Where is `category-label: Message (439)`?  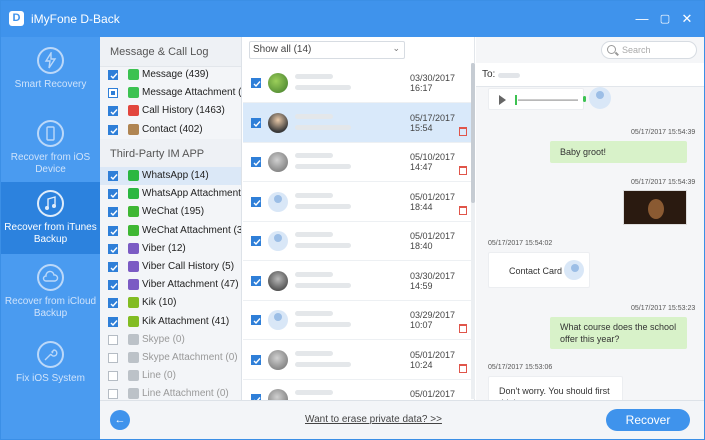
category-label: Message (439) is located at coordinates (175, 74).